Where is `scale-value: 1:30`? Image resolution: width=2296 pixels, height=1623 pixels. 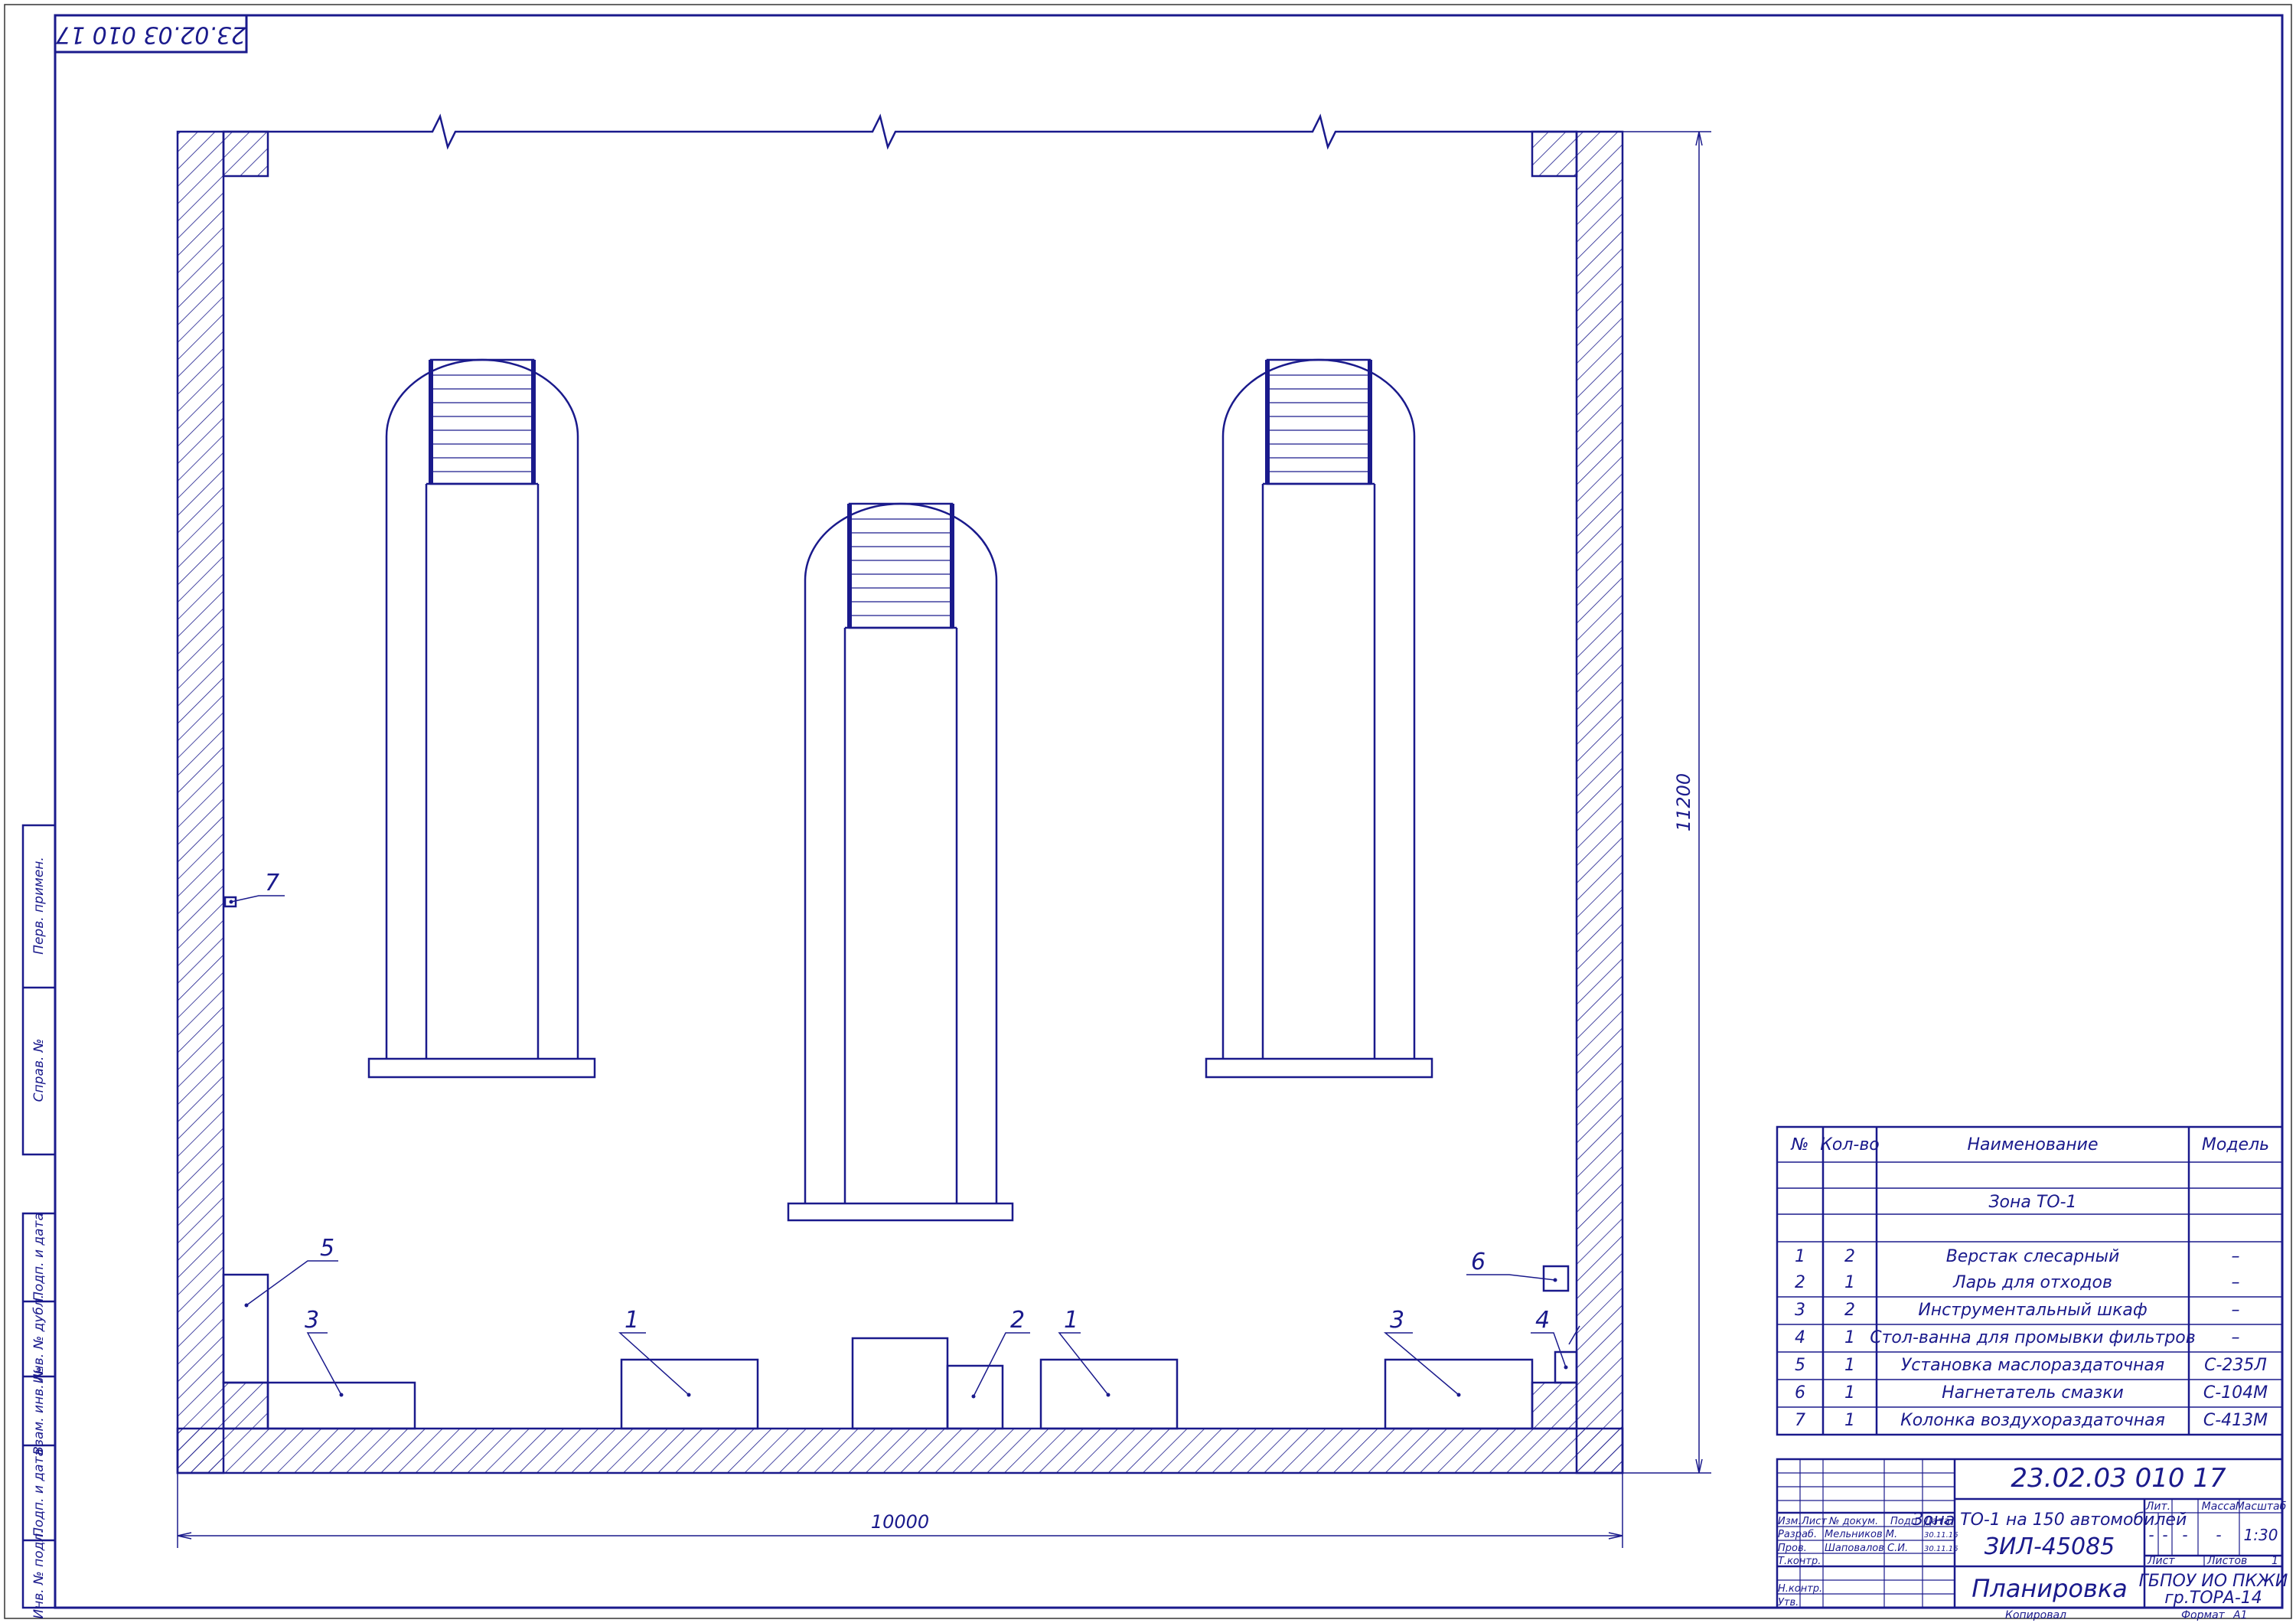 scale-value: 1:30 is located at coordinates (2261, 1535).